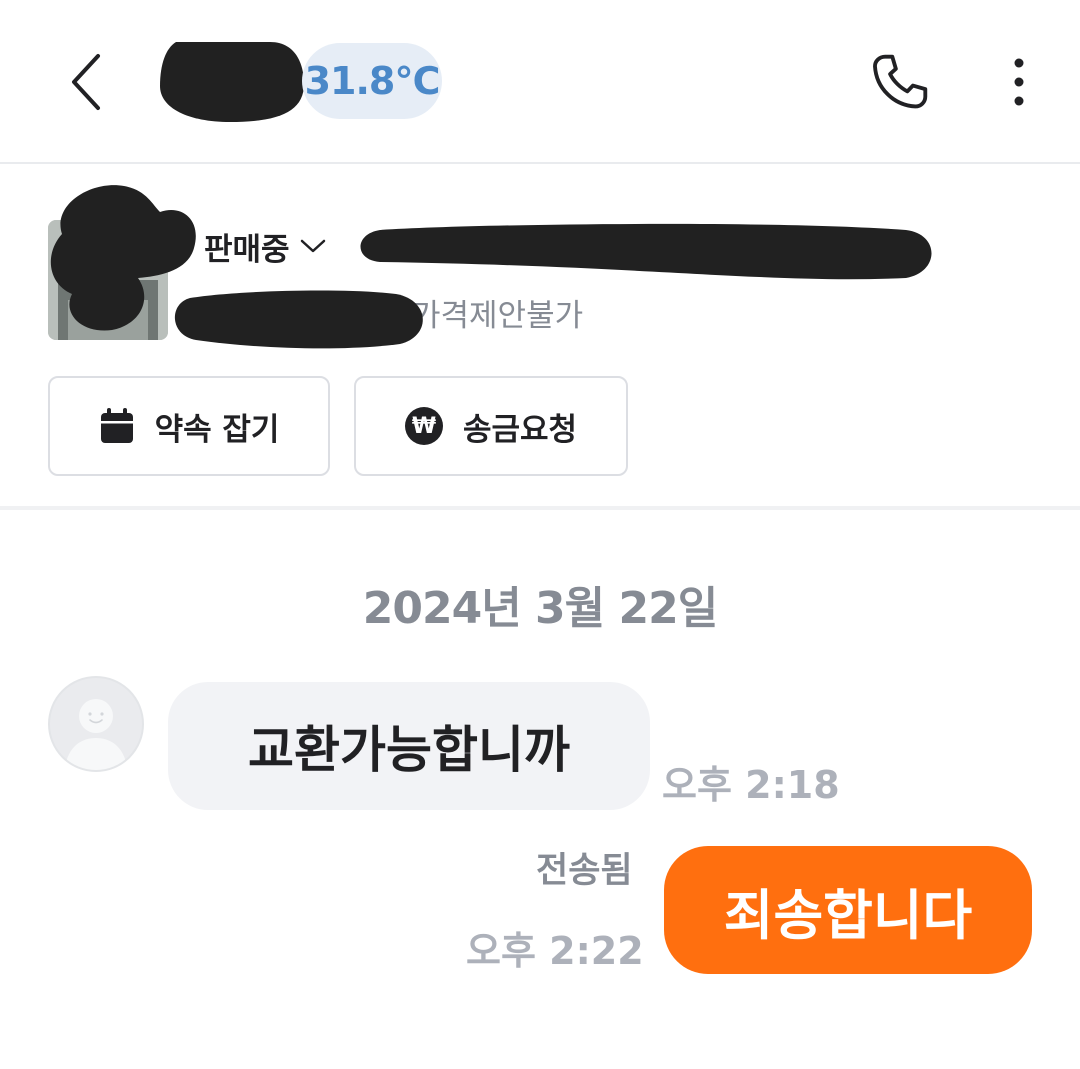  I want to click on outgoing-message-bubble: 죄송합니다, so click(848, 910).